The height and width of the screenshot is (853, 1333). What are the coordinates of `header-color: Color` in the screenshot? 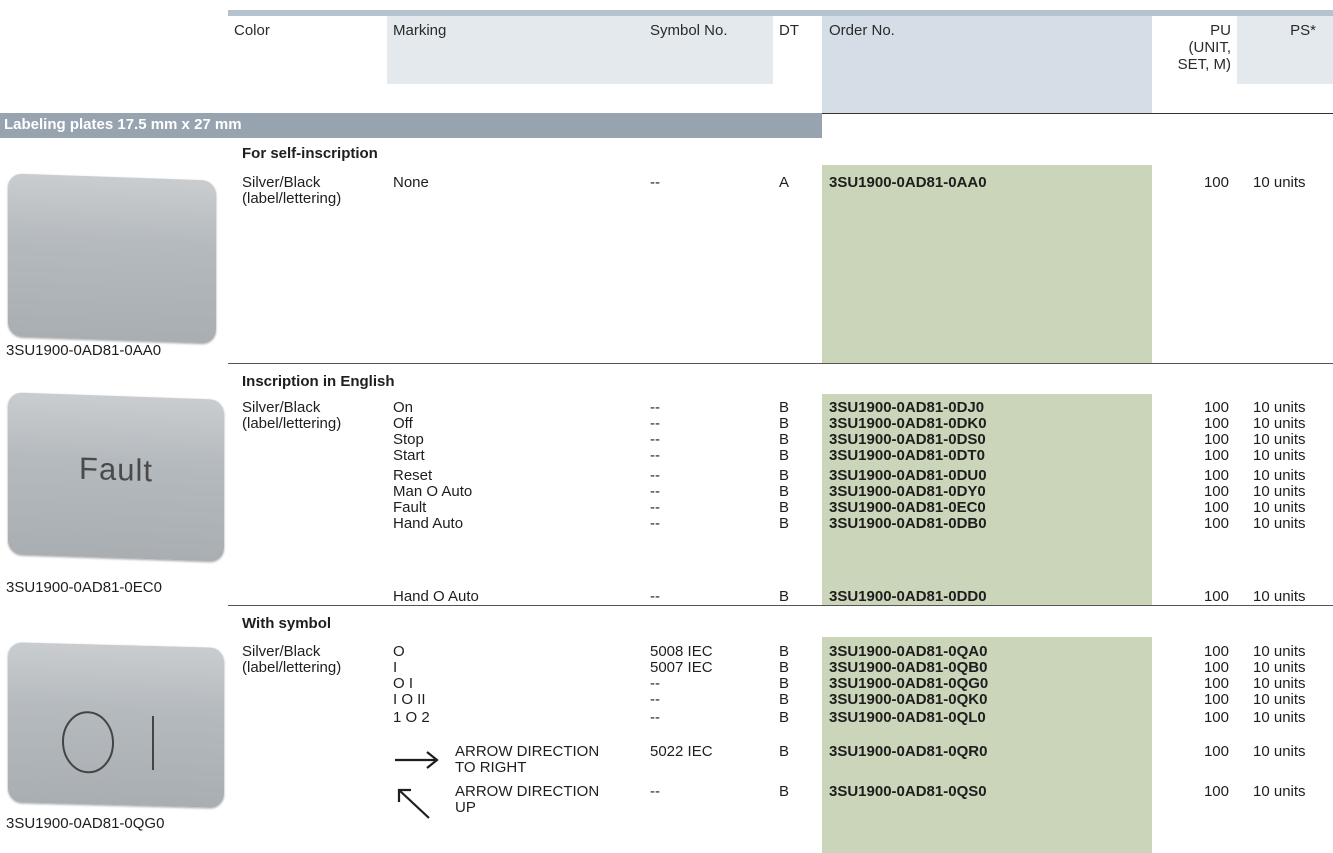 It's located at (252, 30).